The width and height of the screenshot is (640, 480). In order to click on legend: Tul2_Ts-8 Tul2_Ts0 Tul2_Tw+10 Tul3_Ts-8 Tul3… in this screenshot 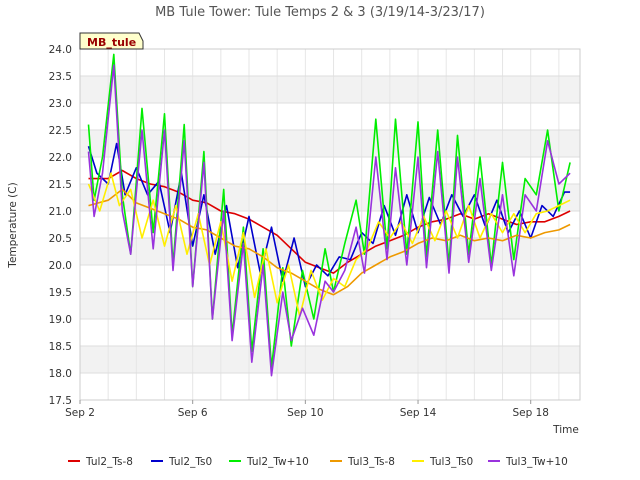, I will do `click(318, 462)`.